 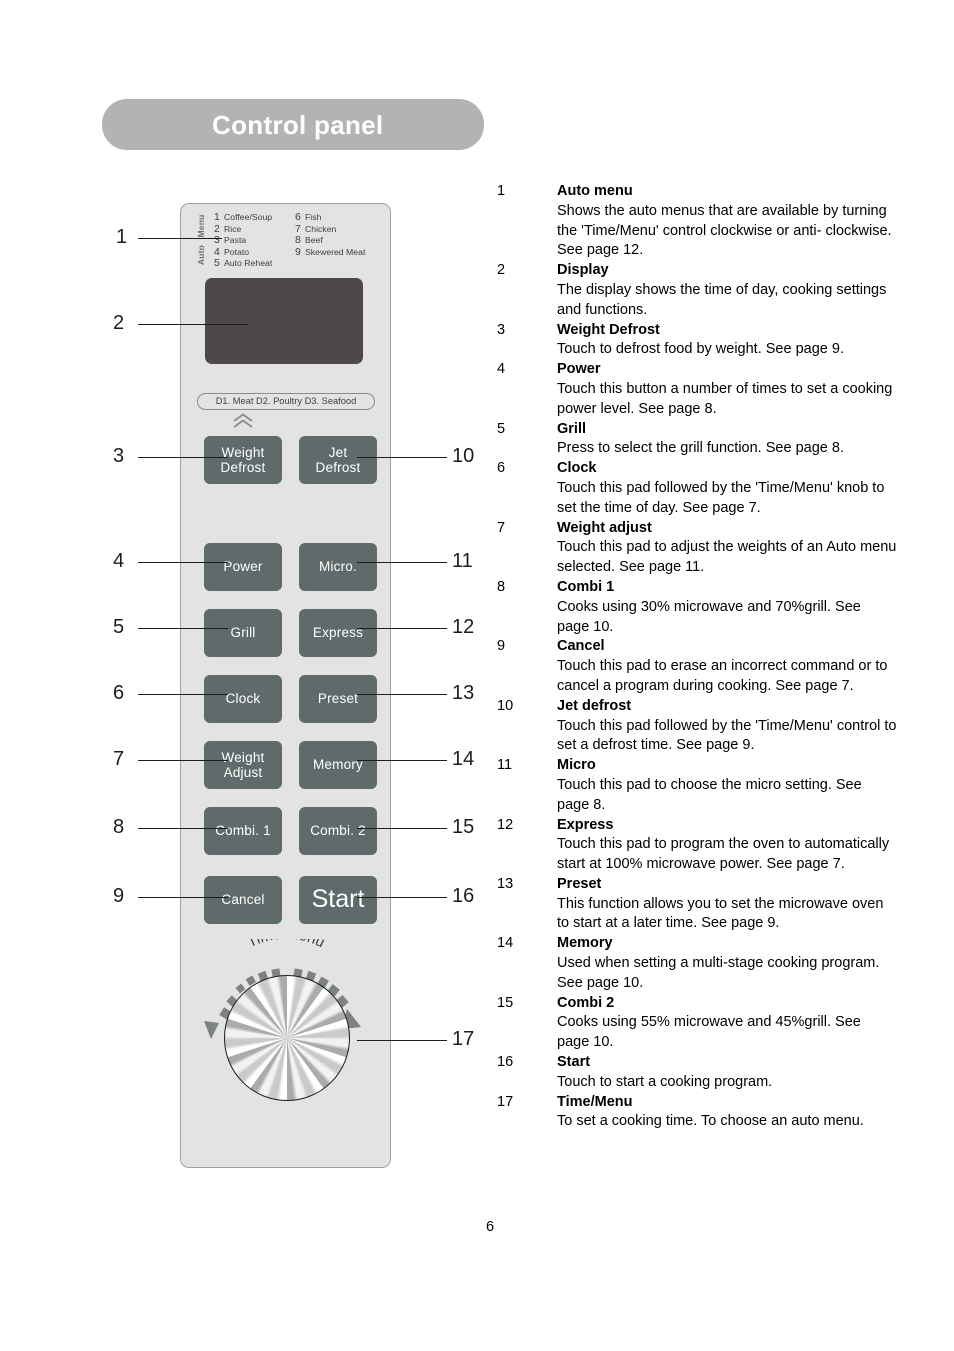 I want to click on weight-defrost-button: Weight Defrost, so click(x=243, y=460).